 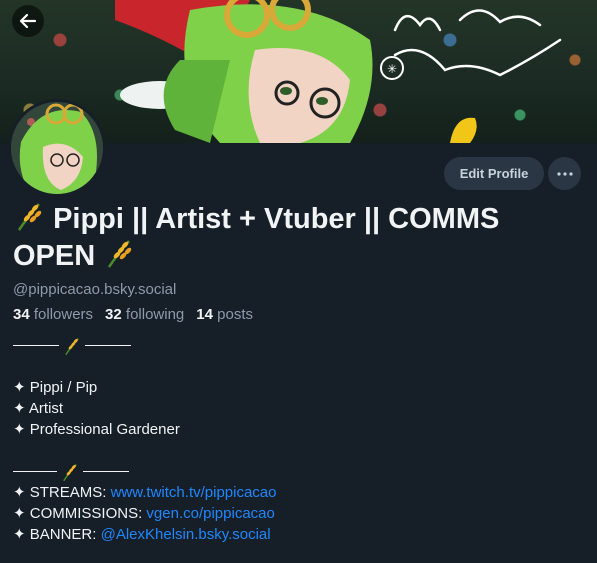 I want to click on more-options-button, so click(x=564, y=173).